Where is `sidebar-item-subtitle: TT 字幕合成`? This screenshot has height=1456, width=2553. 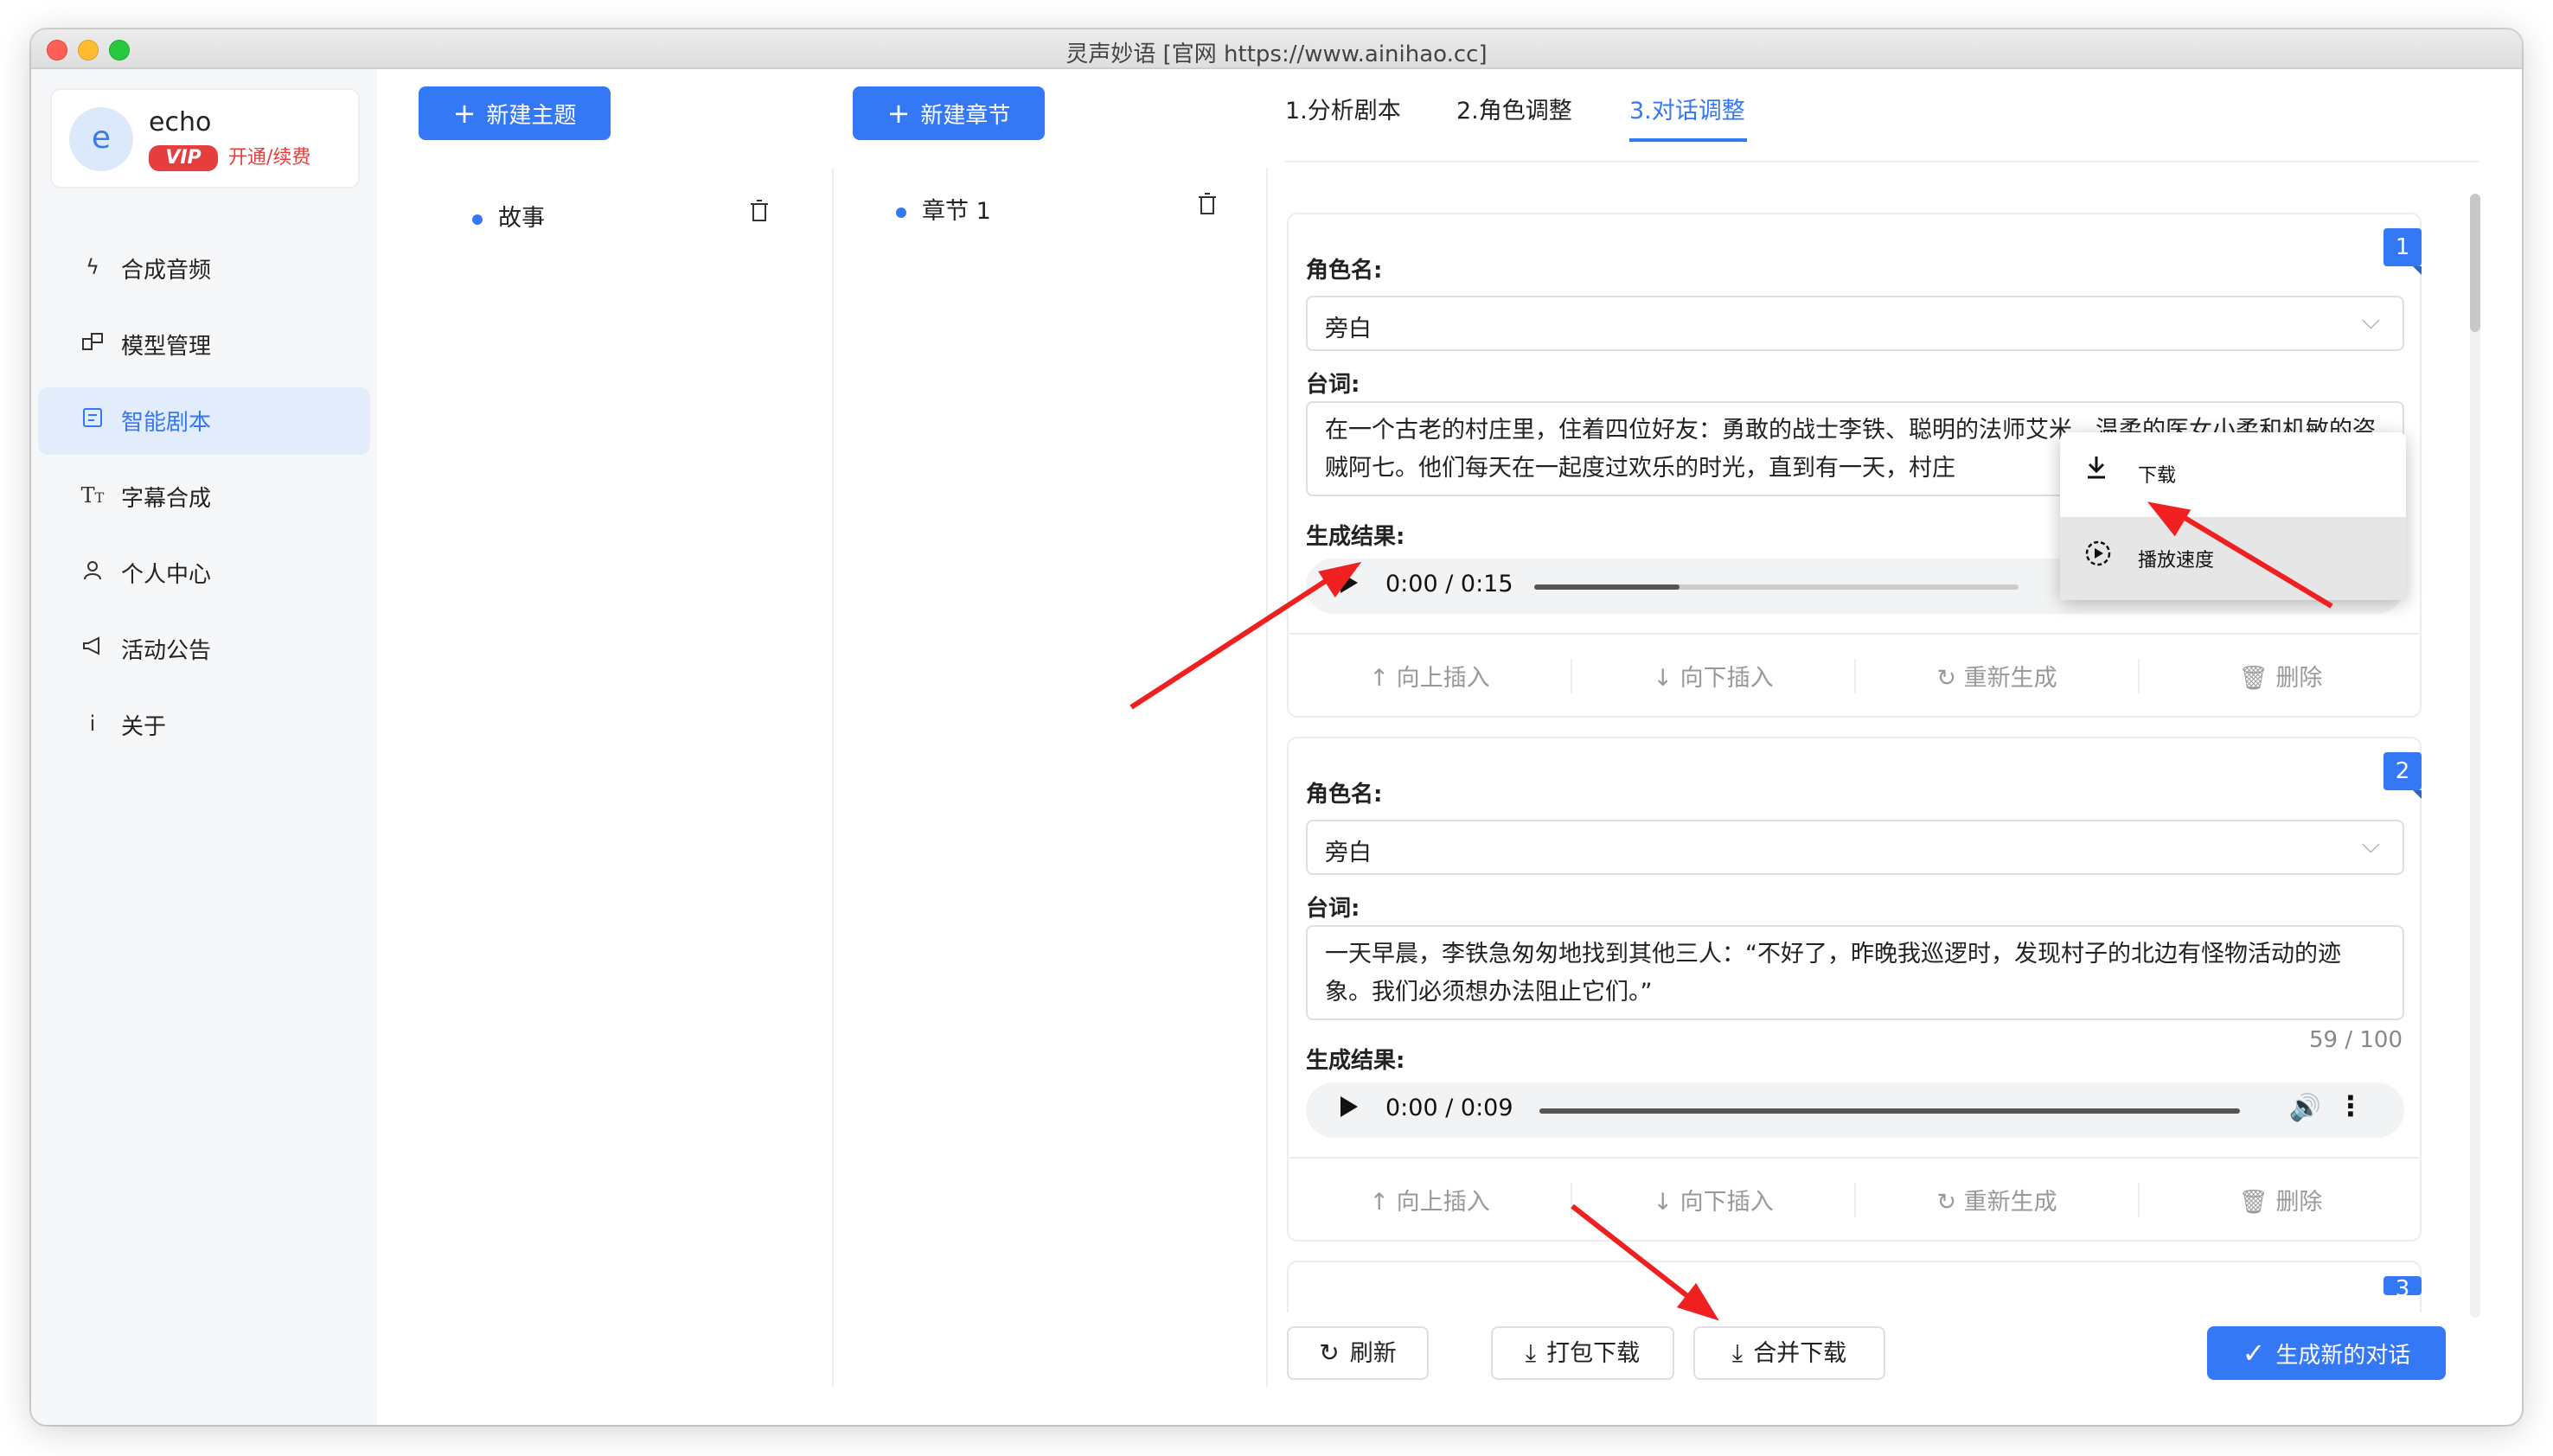 sidebar-item-subtitle: TT 字幕合成 is located at coordinates (204, 497).